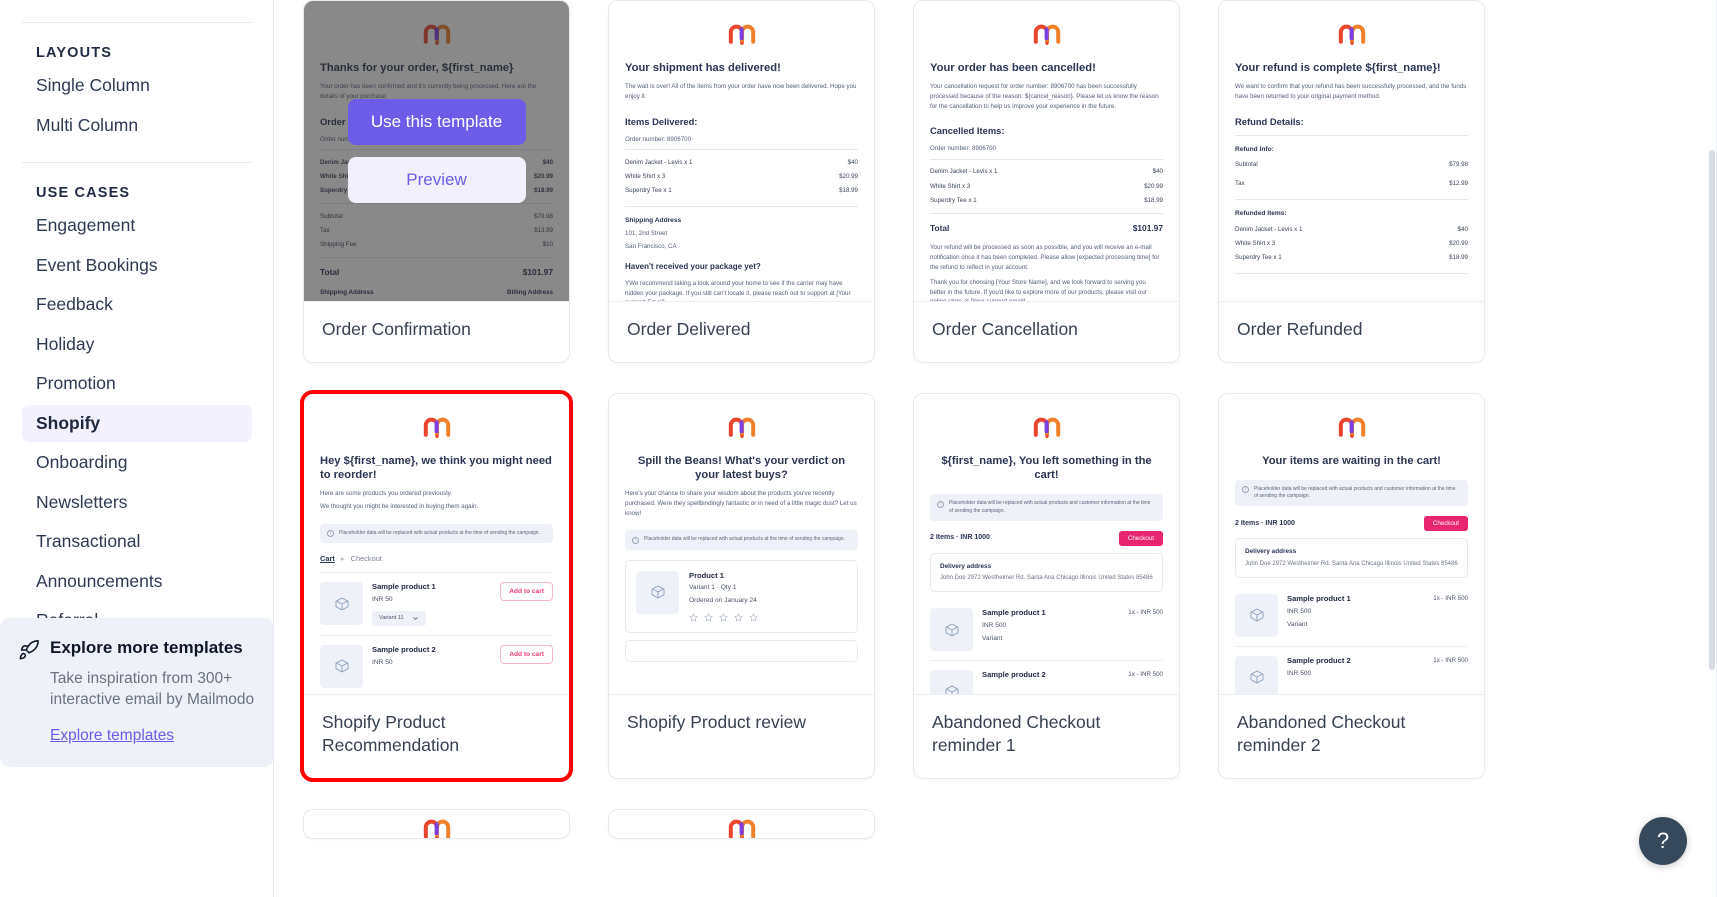 Image resolution: width=1717 pixels, height=897 pixels. What do you see at coordinates (1046, 331) in the screenshot?
I see `template-card-title: Order Cancellation` at bounding box center [1046, 331].